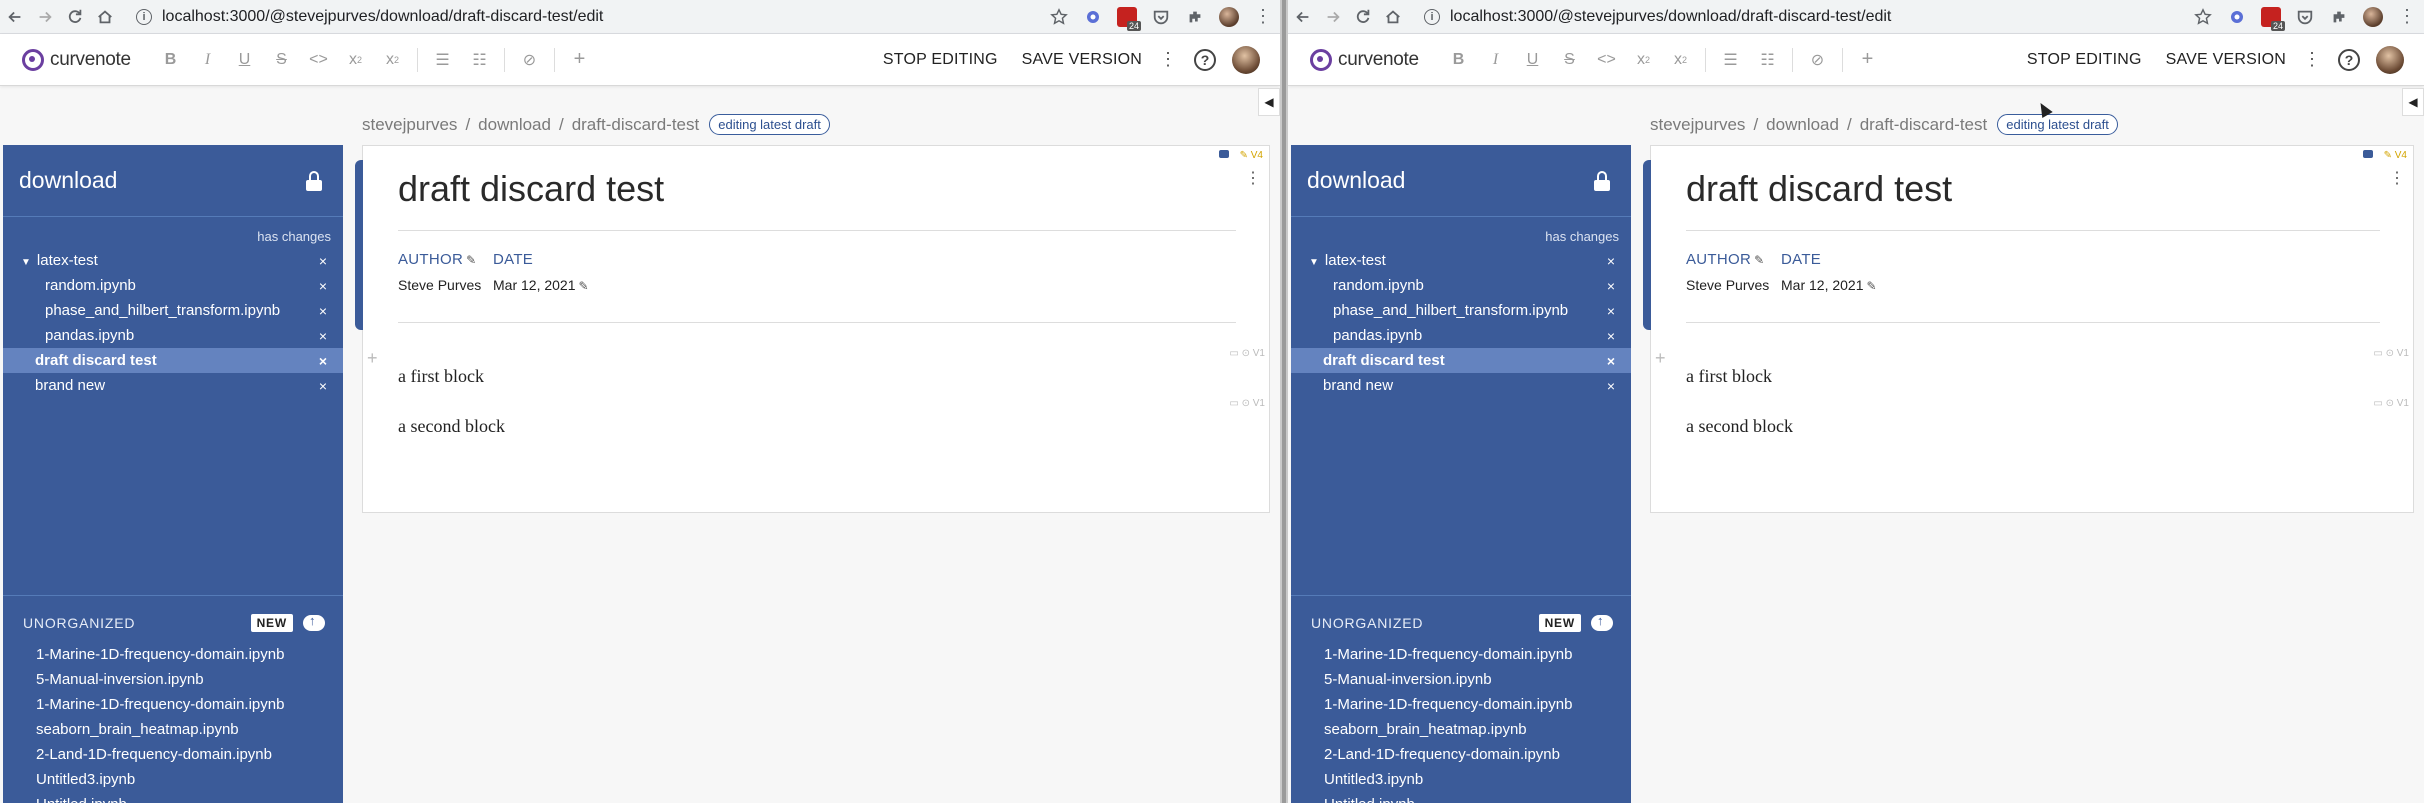 This screenshot has width=2424, height=803. What do you see at coordinates (1161, 17) in the screenshot?
I see `pocket-icon` at bounding box center [1161, 17].